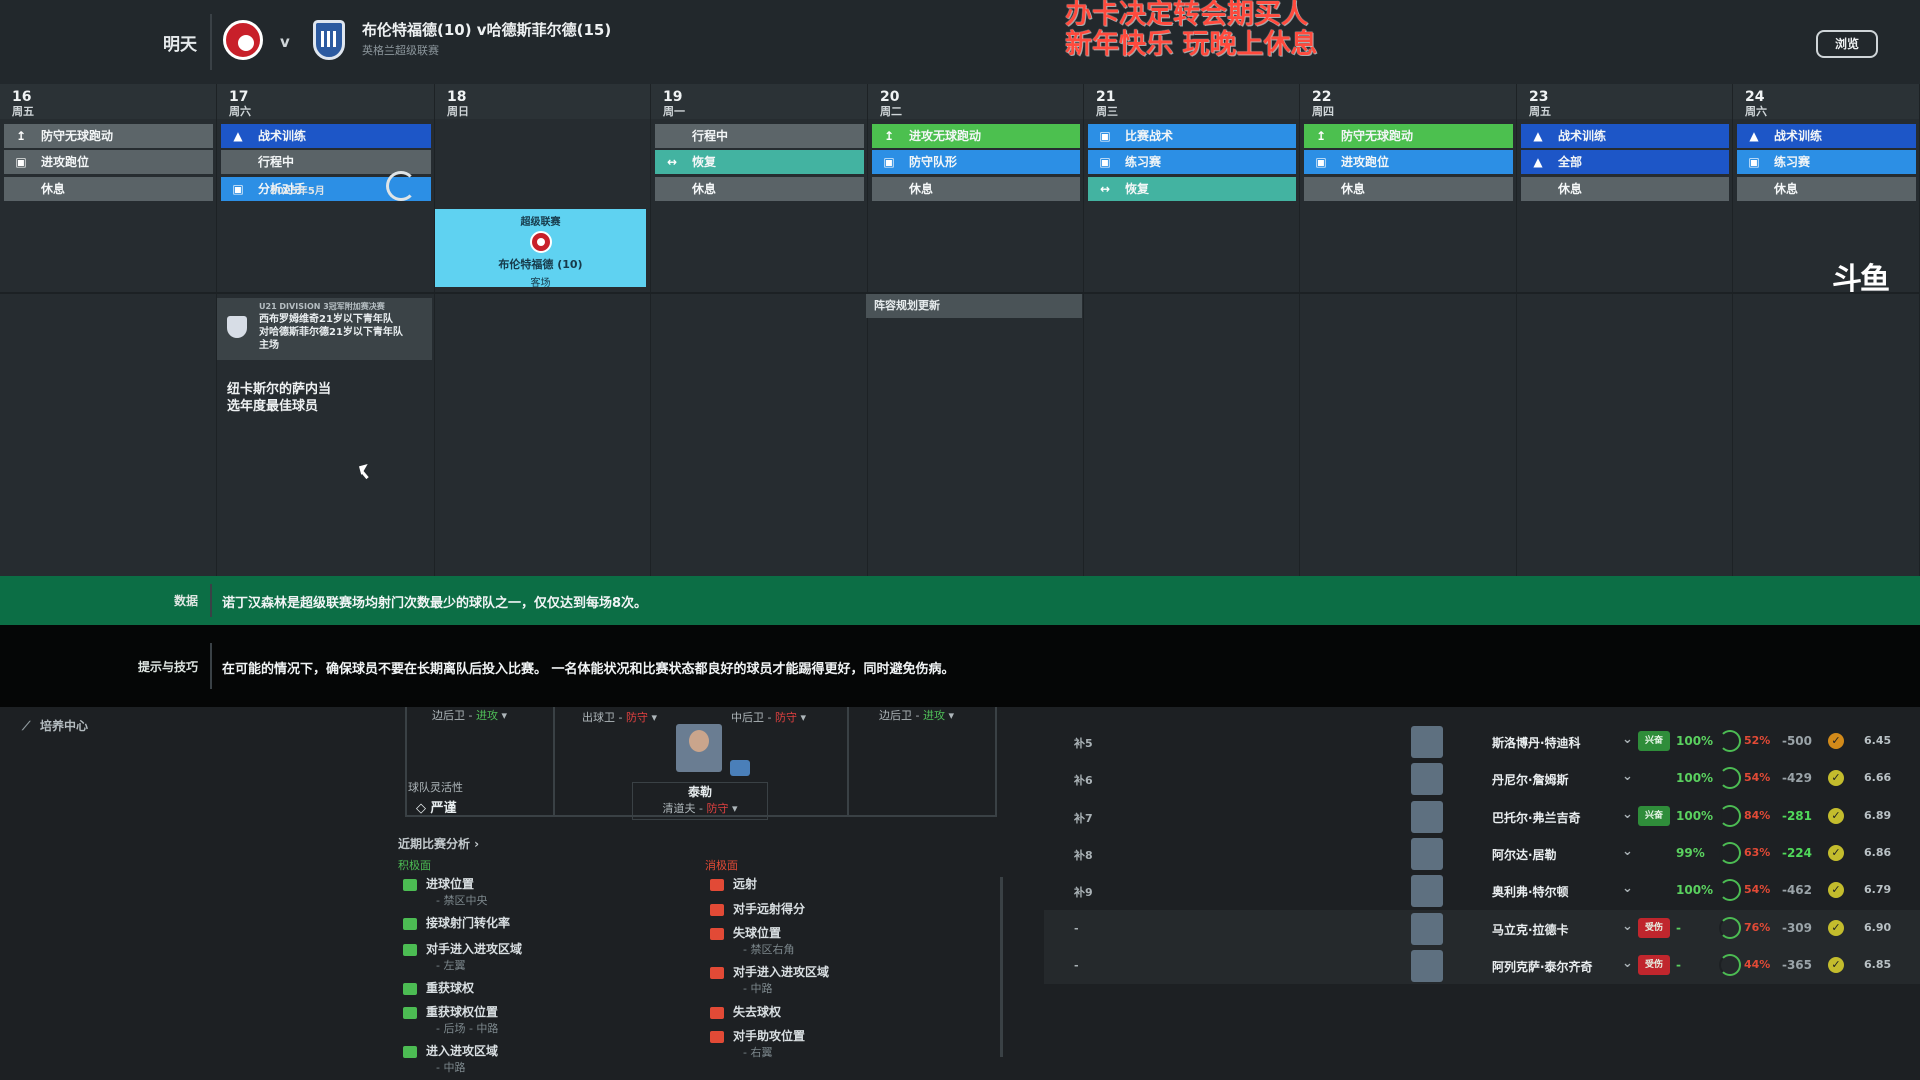  I want to click on competition-label: 英格兰超级联赛, so click(400, 50).